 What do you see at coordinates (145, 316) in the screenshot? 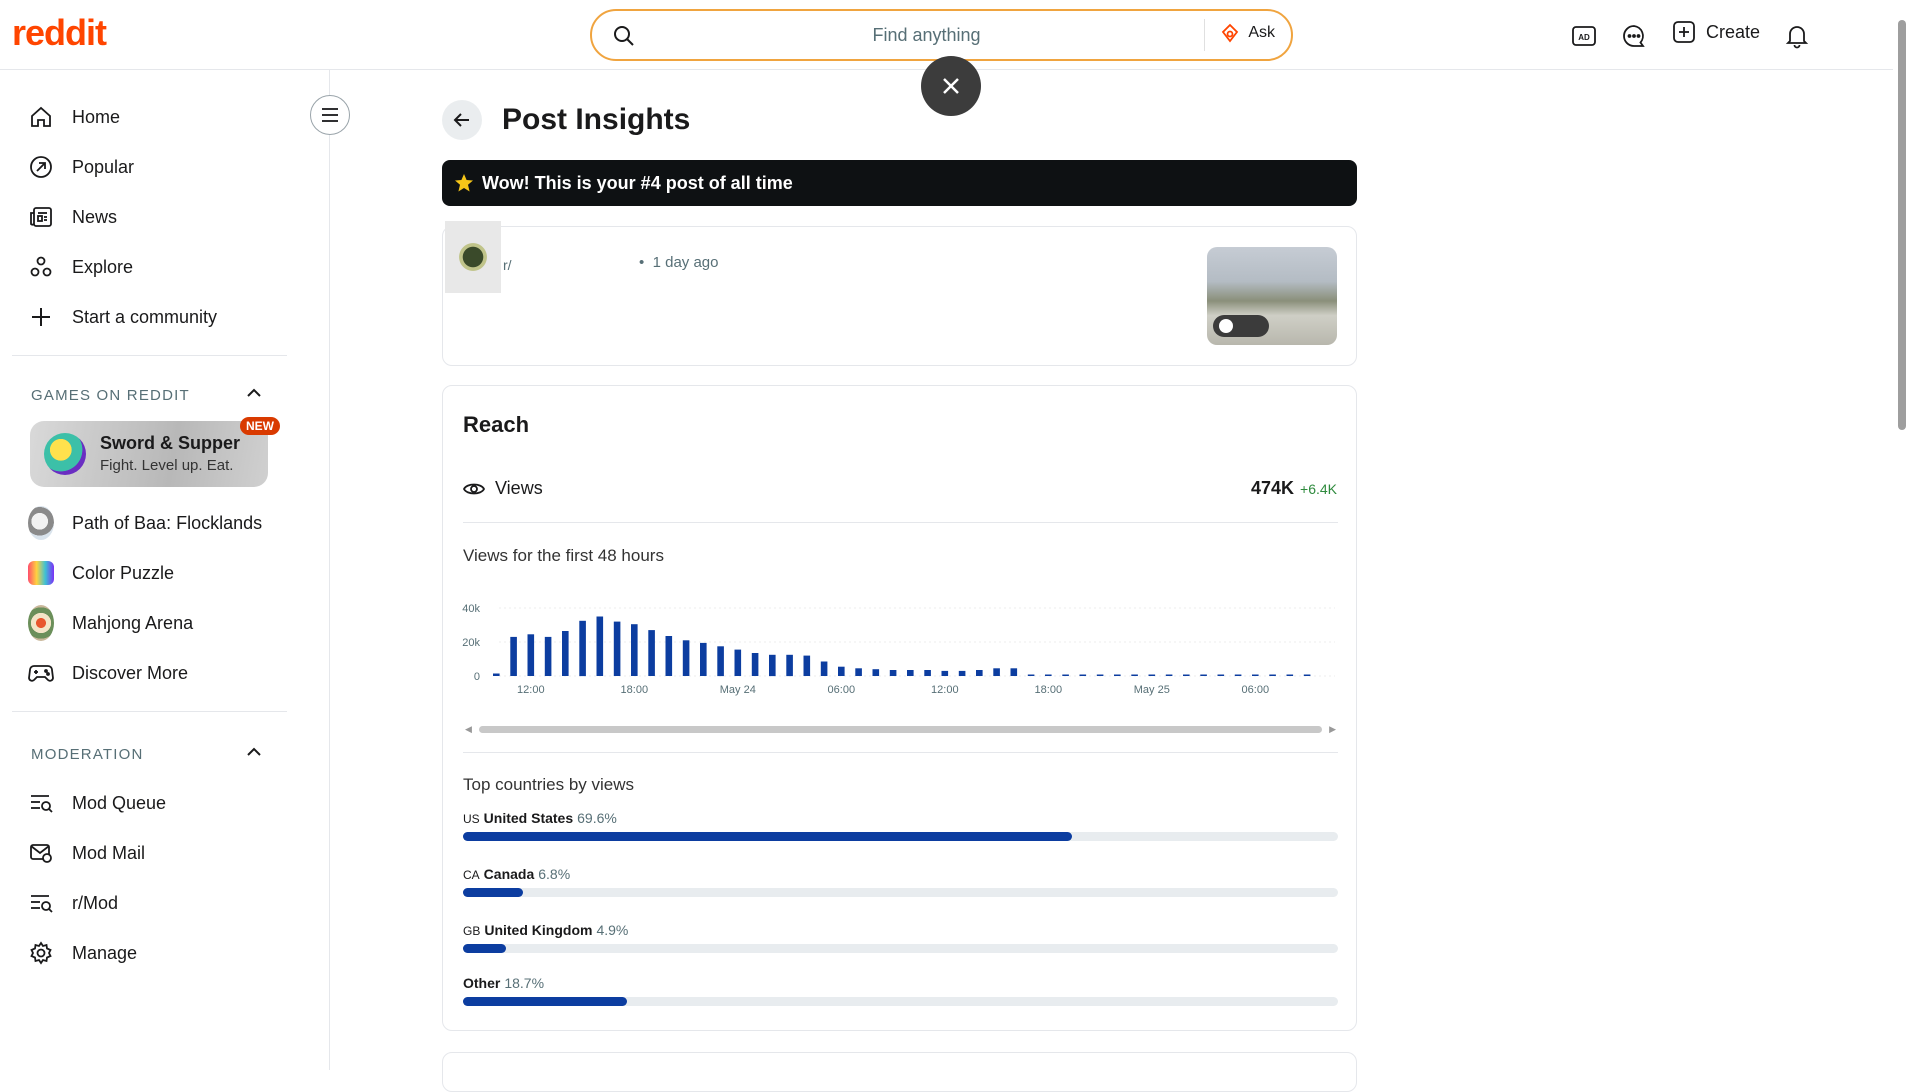
I see `sidebar-item-label: Start a community` at bounding box center [145, 316].